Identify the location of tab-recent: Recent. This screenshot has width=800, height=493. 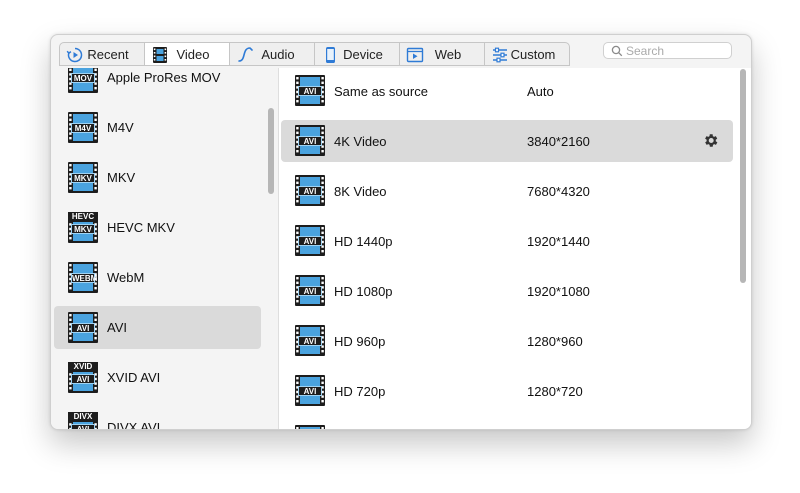
(102, 54).